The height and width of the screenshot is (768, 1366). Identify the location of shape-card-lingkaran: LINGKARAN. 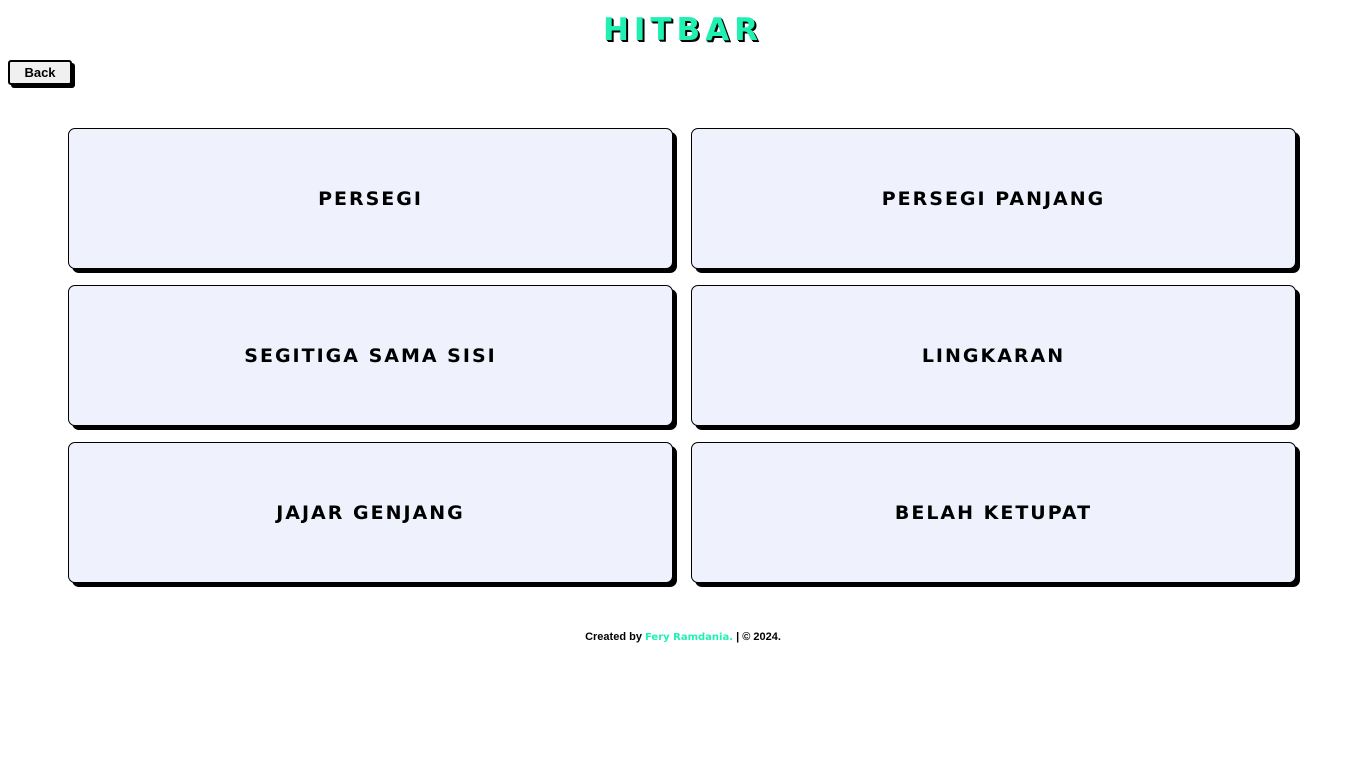
(993, 355).